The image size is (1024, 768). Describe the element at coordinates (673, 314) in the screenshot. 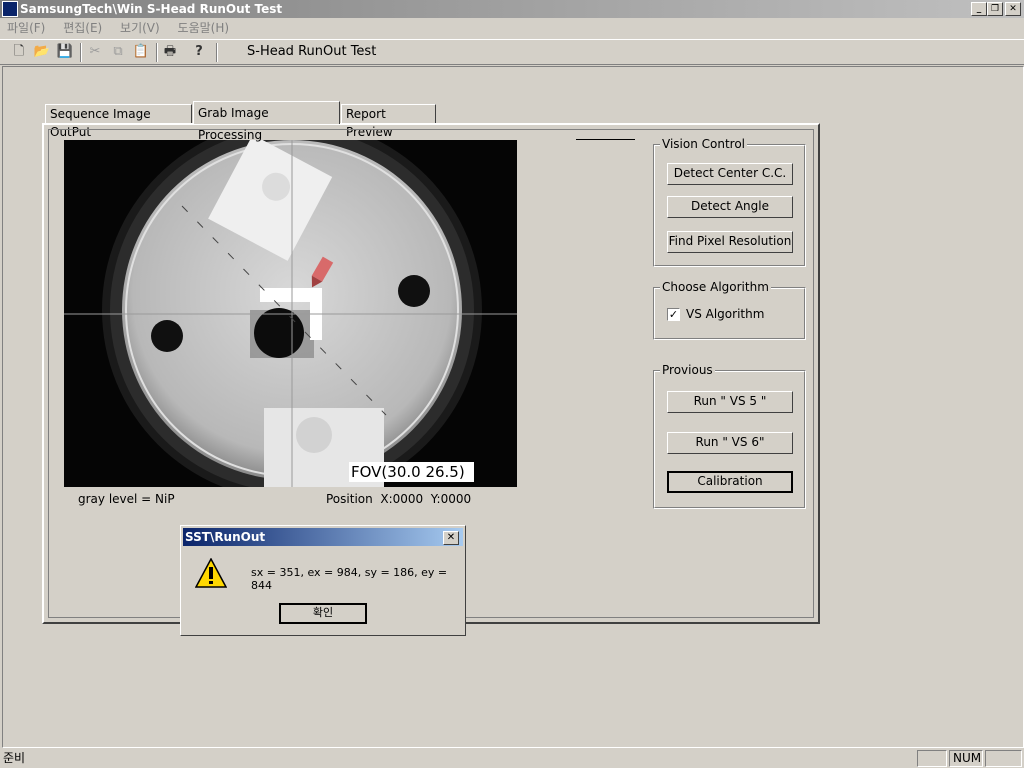

I see `vs-algorithm-checkbox: ✓` at that location.